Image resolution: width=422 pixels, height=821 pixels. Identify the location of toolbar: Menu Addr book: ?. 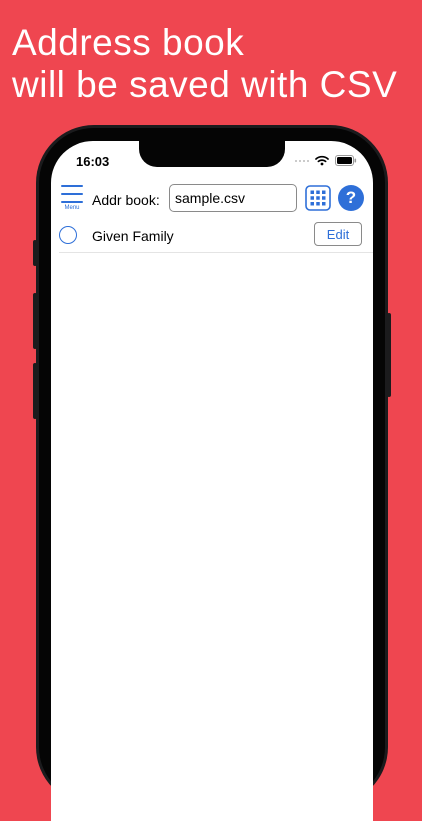
(212, 201).